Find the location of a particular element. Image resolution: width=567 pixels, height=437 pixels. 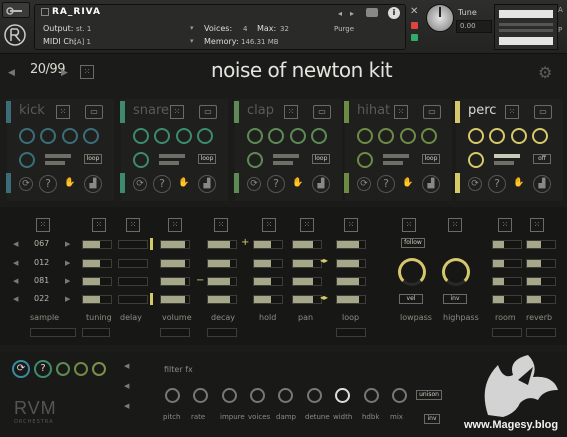

strip-velocity-icon: ▟ is located at coordinates (431, 184).